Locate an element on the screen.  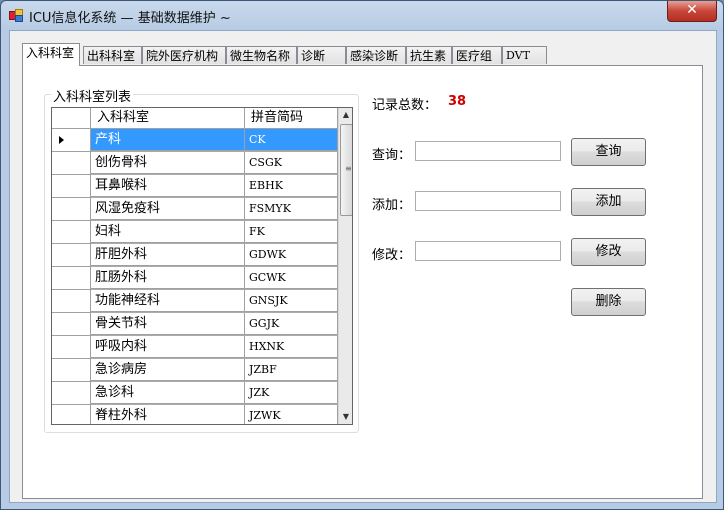
table-row: 呼吸内科 HXNK is located at coordinates (195, 347).